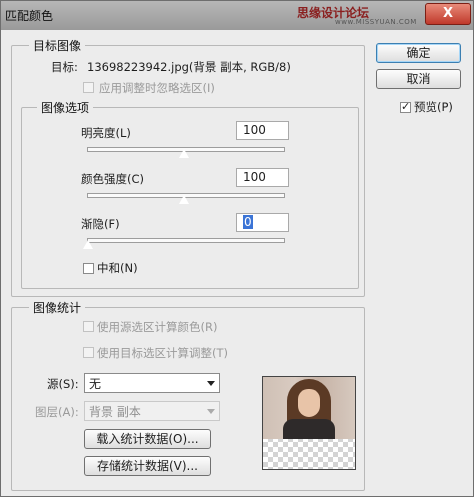 The width and height of the screenshot is (474, 497). What do you see at coordinates (29, 16) in the screenshot?
I see `dialog-title: 匹配颜色` at bounding box center [29, 16].